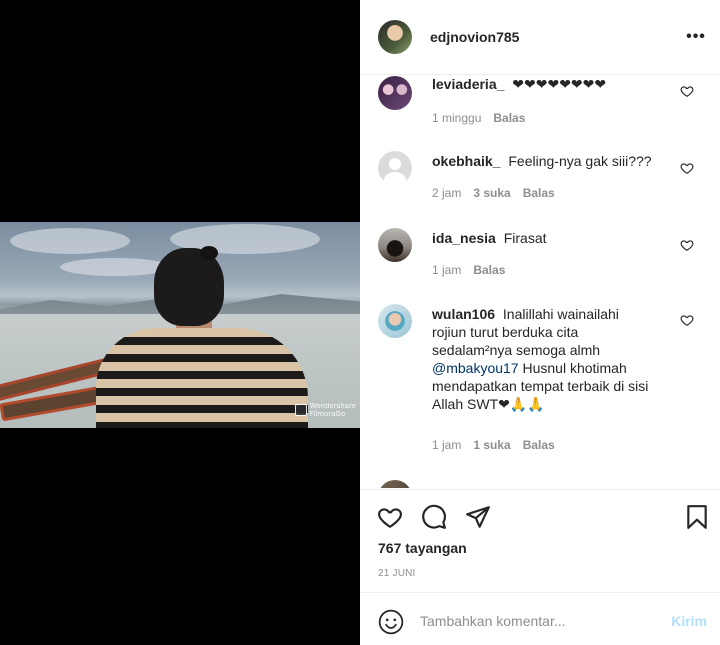 The height and width of the screenshot is (645, 720). What do you see at coordinates (209, 253) in the screenshot?
I see `person-hair-bun` at bounding box center [209, 253].